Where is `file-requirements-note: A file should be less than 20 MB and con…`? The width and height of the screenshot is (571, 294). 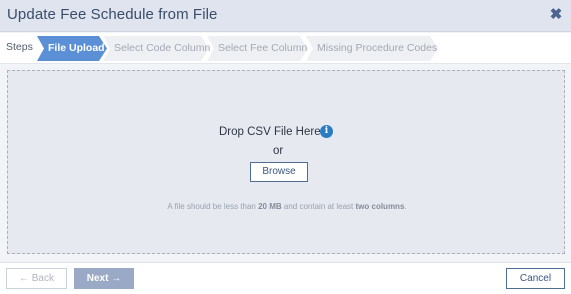 file-requirements-note: A file should be less than 20 MB and con… is located at coordinates (287, 206).